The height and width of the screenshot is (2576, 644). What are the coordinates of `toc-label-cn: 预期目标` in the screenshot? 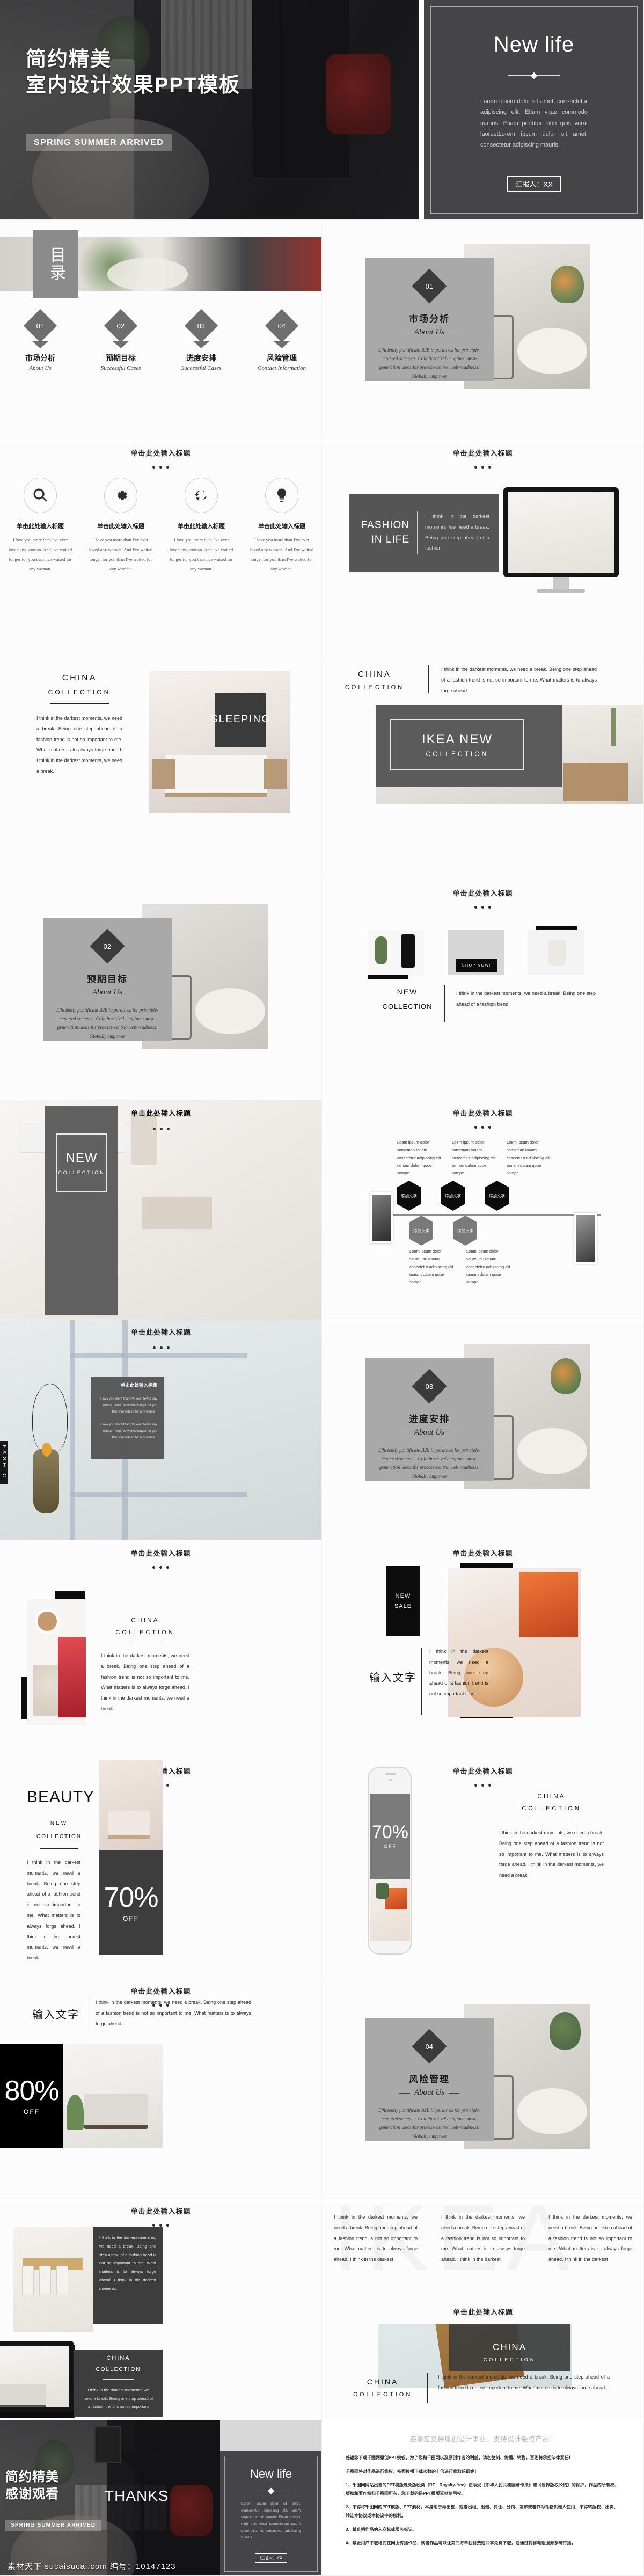 It's located at (121, 358).